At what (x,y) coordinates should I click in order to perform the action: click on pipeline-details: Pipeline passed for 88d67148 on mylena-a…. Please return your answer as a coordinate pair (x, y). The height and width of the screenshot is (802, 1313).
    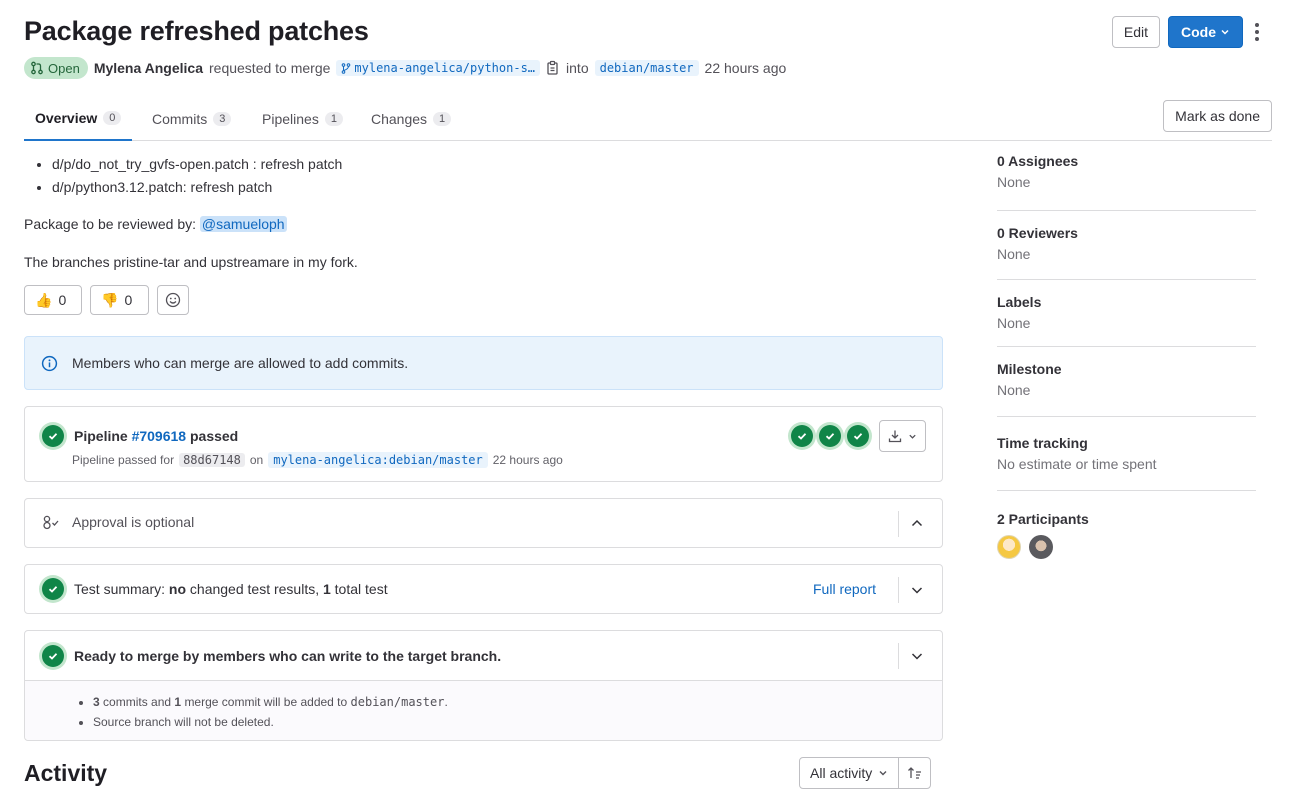
    Looking at the image, I should click on (317, 460).